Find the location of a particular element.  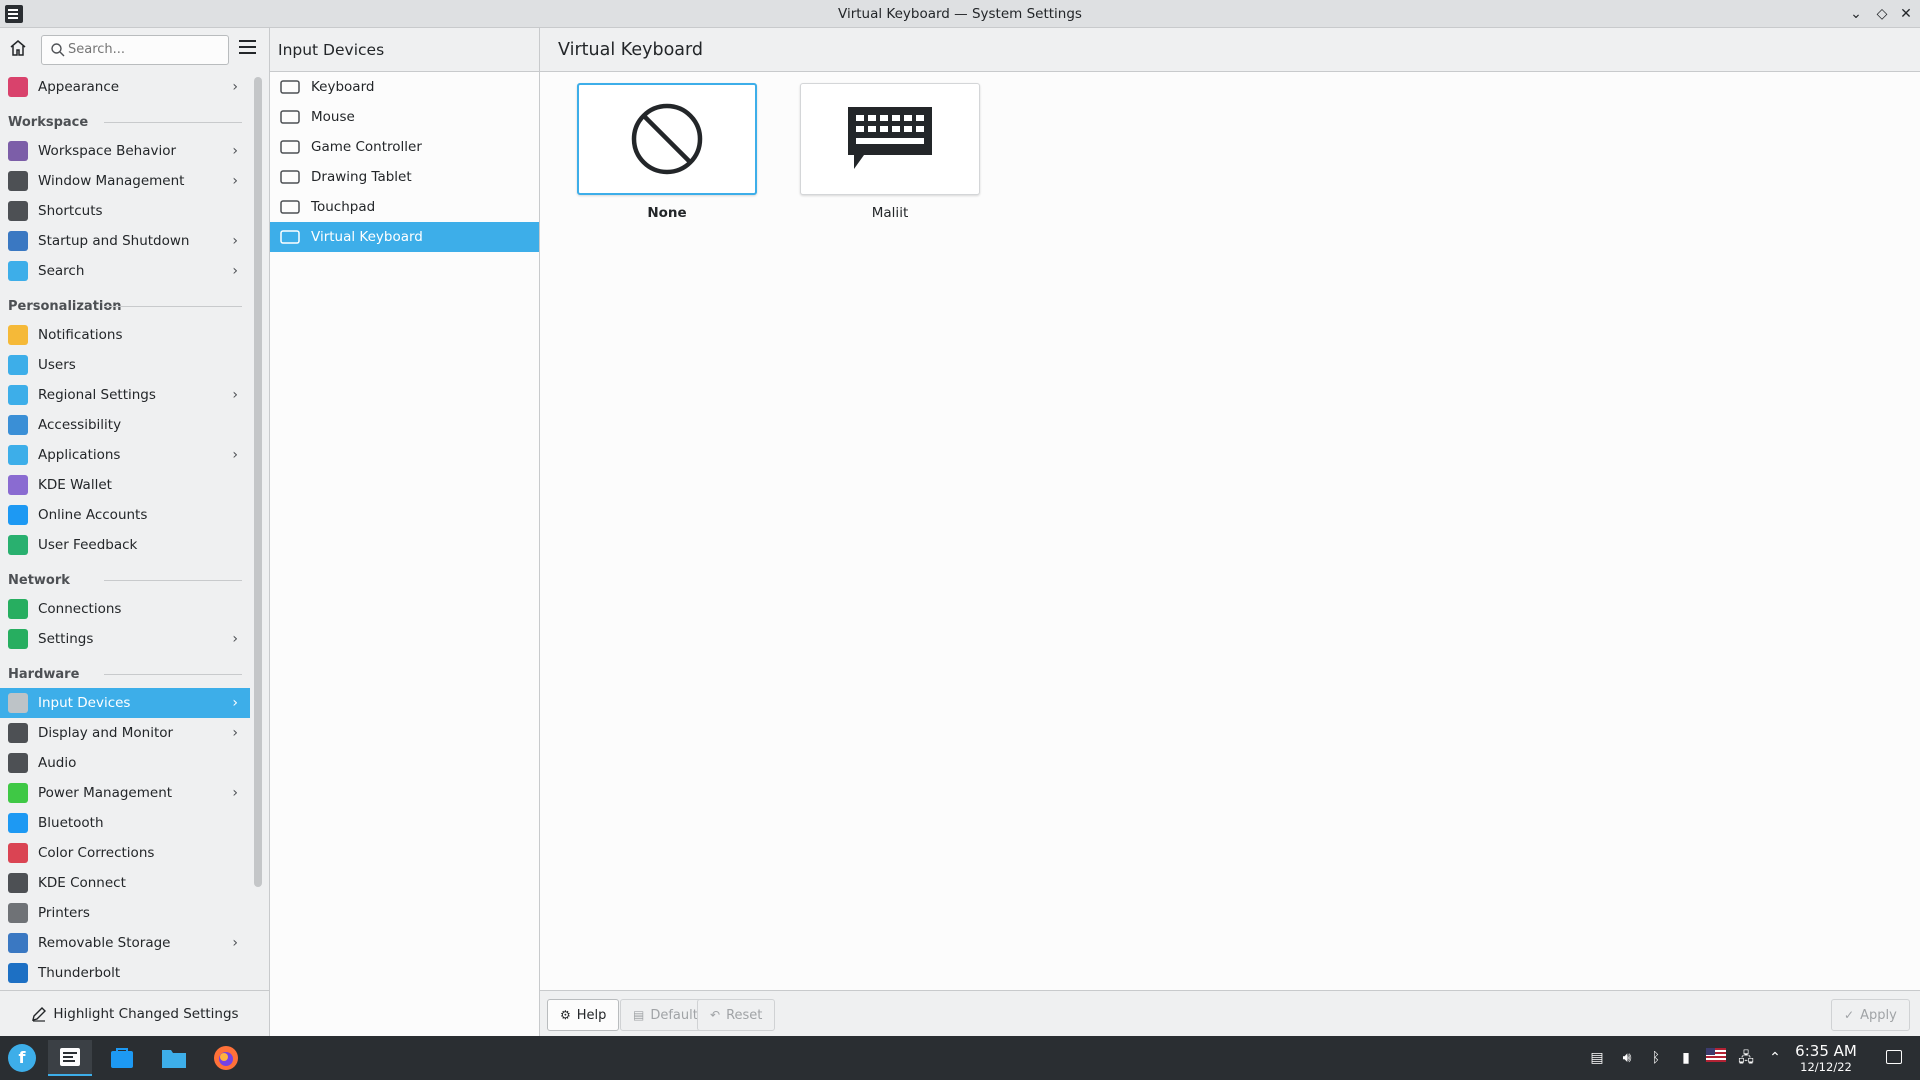

input-devices-icon is located at coordinates (18, 703).